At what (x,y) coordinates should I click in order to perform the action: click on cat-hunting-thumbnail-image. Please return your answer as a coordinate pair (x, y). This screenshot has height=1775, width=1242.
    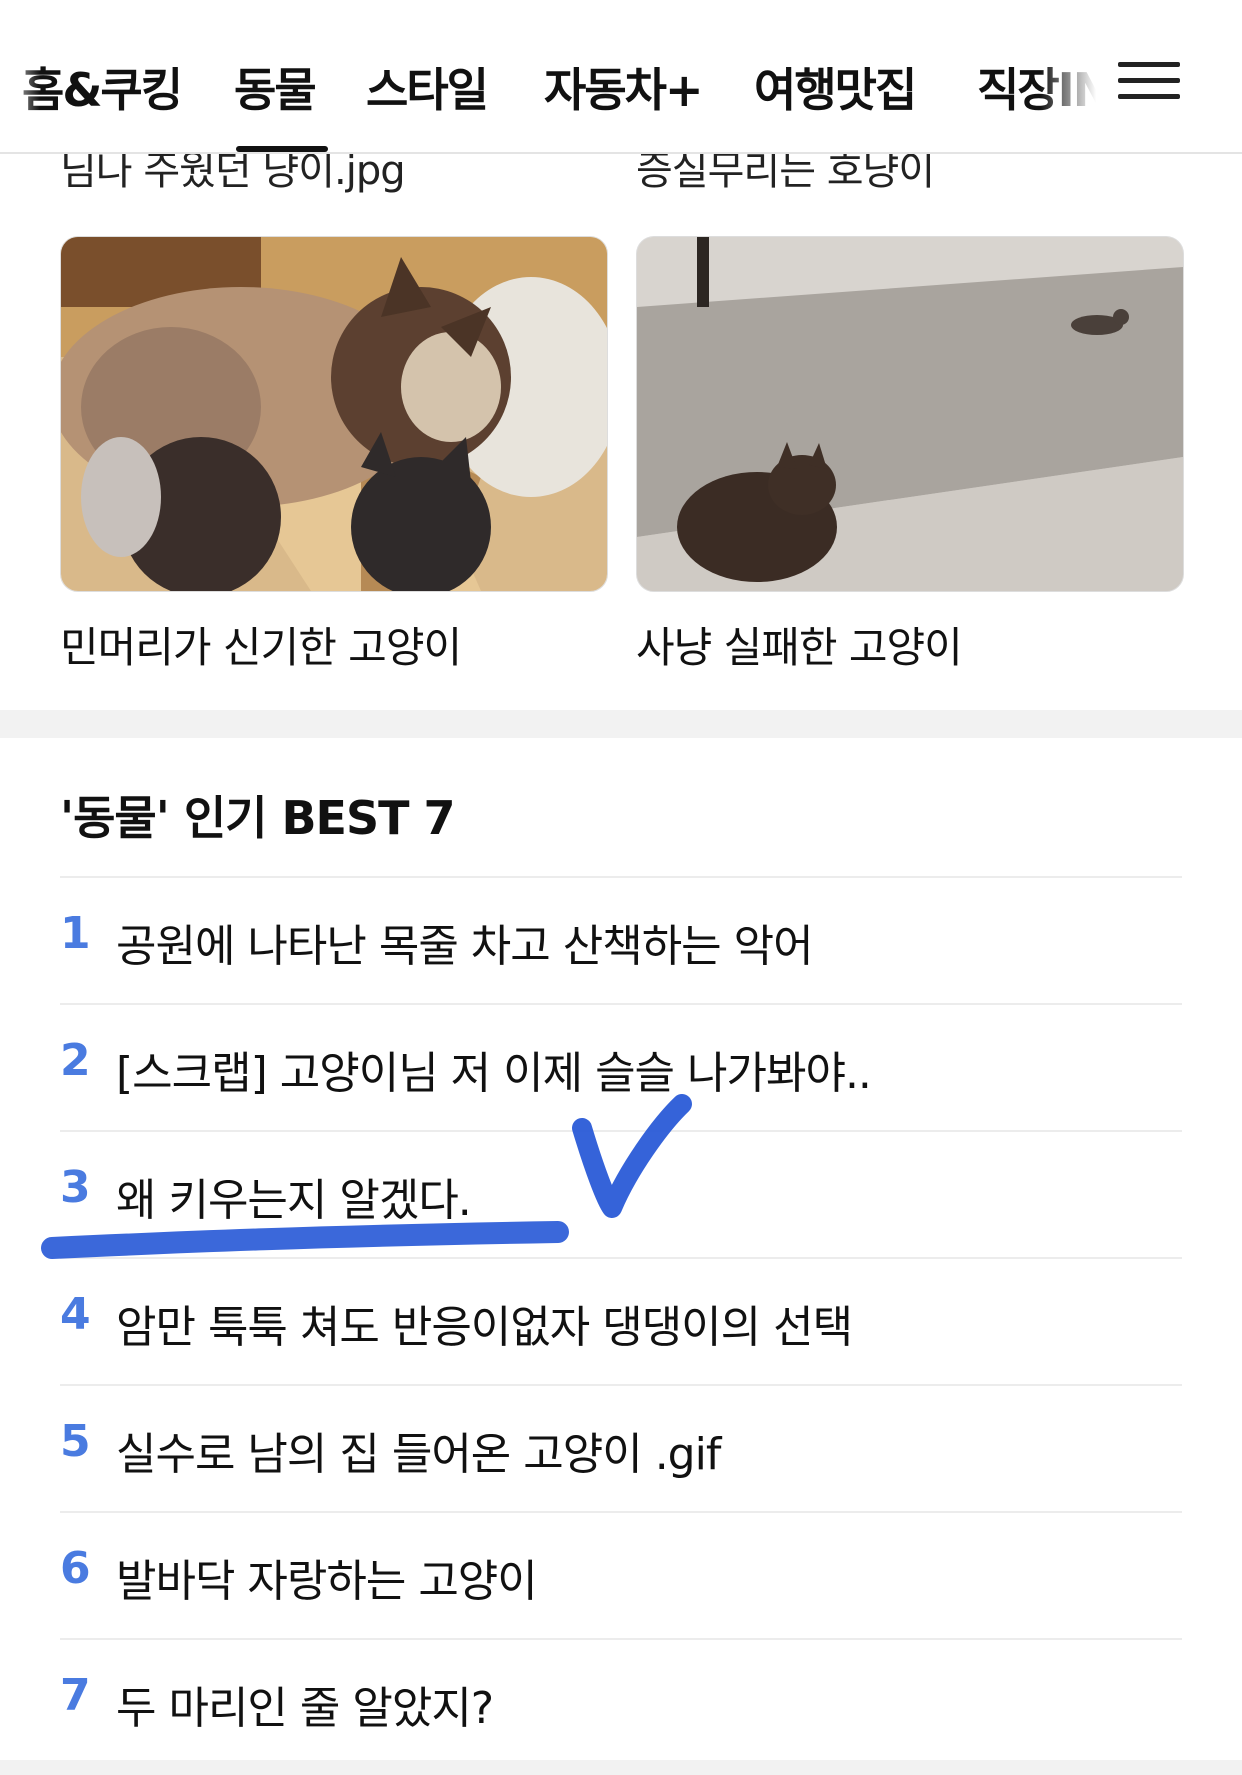
    Looking at the image, I should click on (910, 414).